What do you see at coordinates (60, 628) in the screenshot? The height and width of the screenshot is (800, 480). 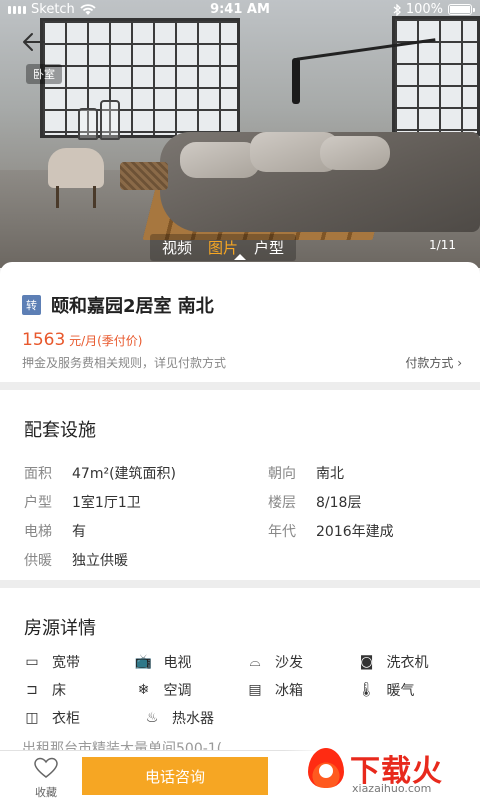 I see `details-title: 房源详情` at bounding box center [60, 628].